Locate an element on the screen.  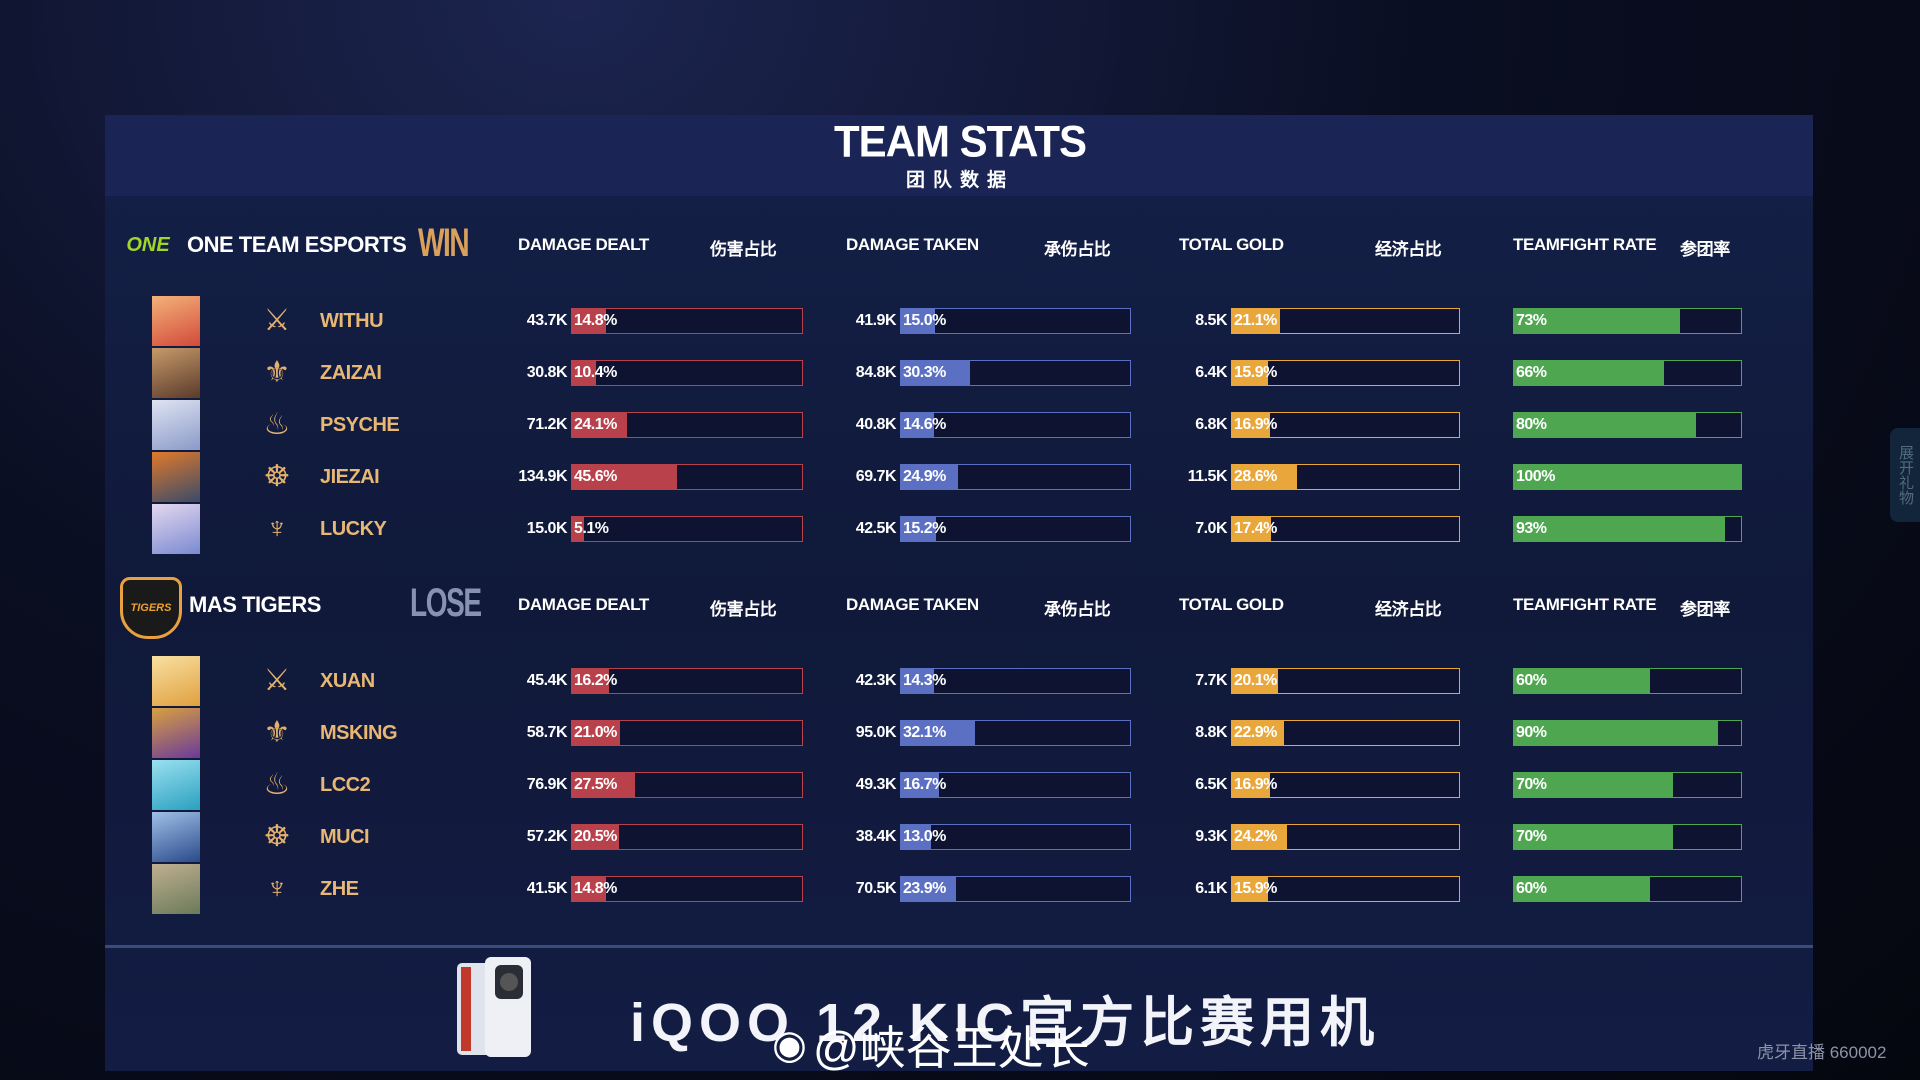
team-name: ONE TEAM ESPORTS is located at coordinates (297, 244).